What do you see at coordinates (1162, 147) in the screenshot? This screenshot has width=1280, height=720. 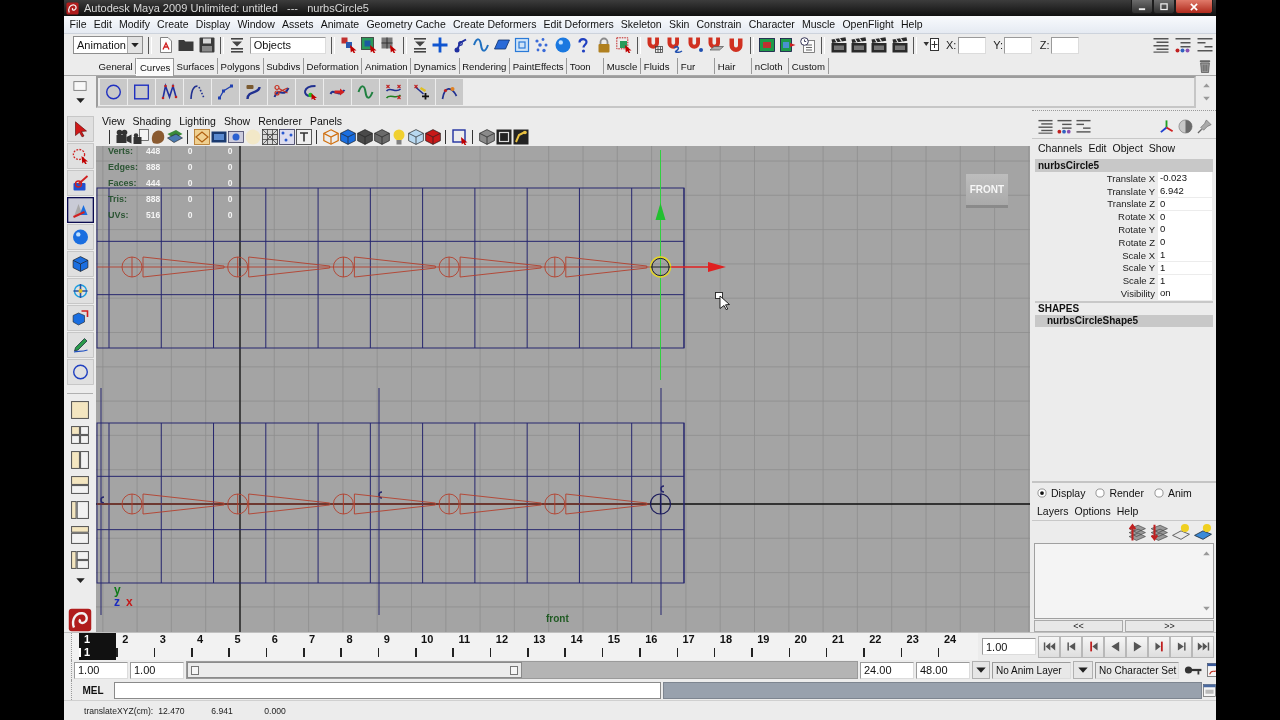 I see `channel-menu-item: Show` at bounding box center [1162, 147].